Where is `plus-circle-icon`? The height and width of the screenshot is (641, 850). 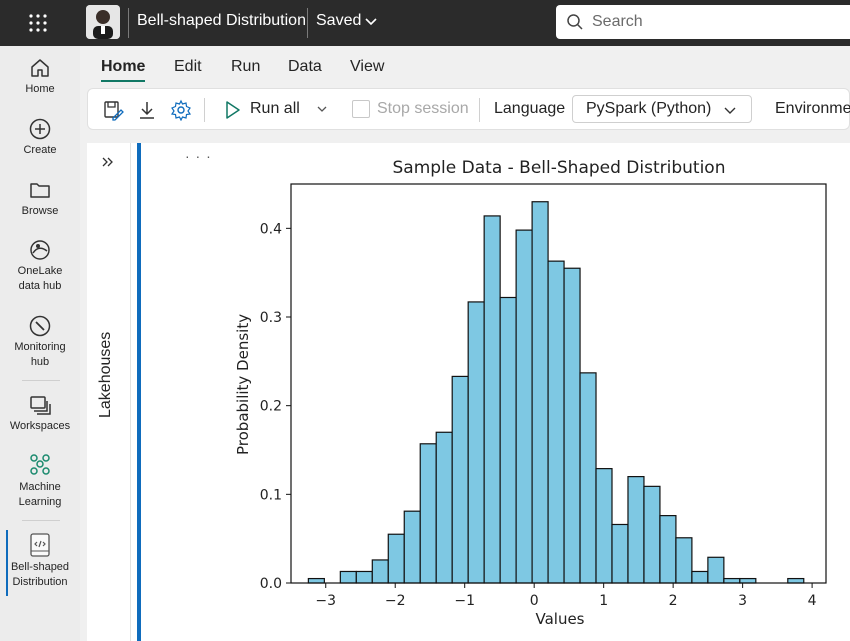 plus-circle-icon is located at coordinates (40, 129).